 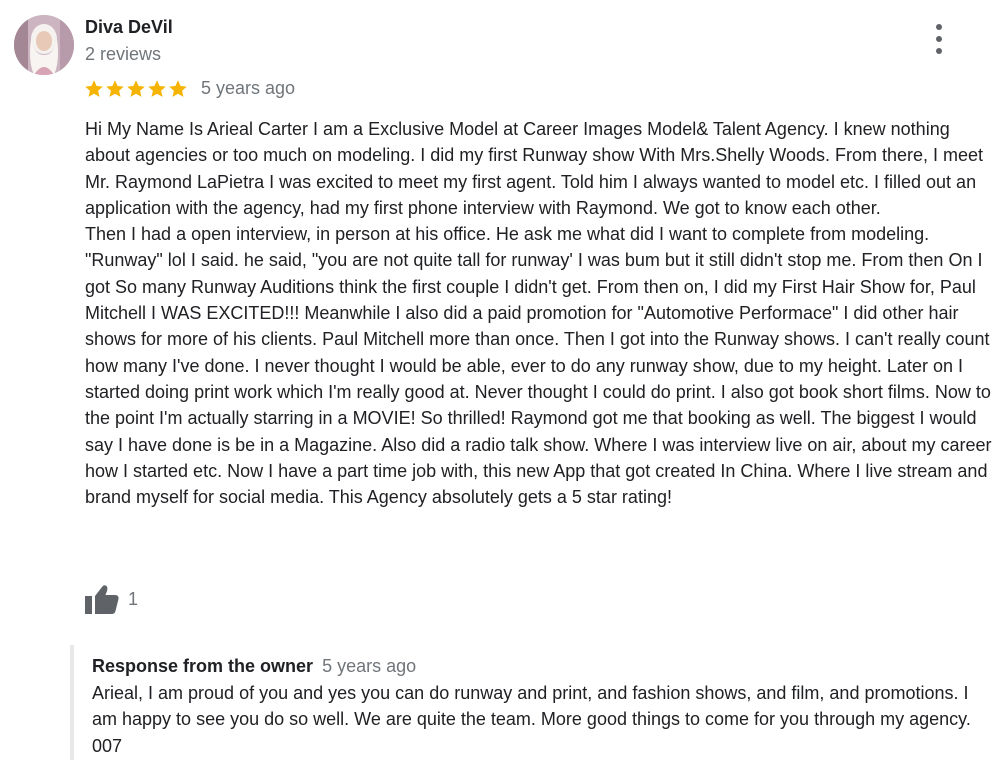 I want to click on more-options-icon, so click(x=939, y=39).